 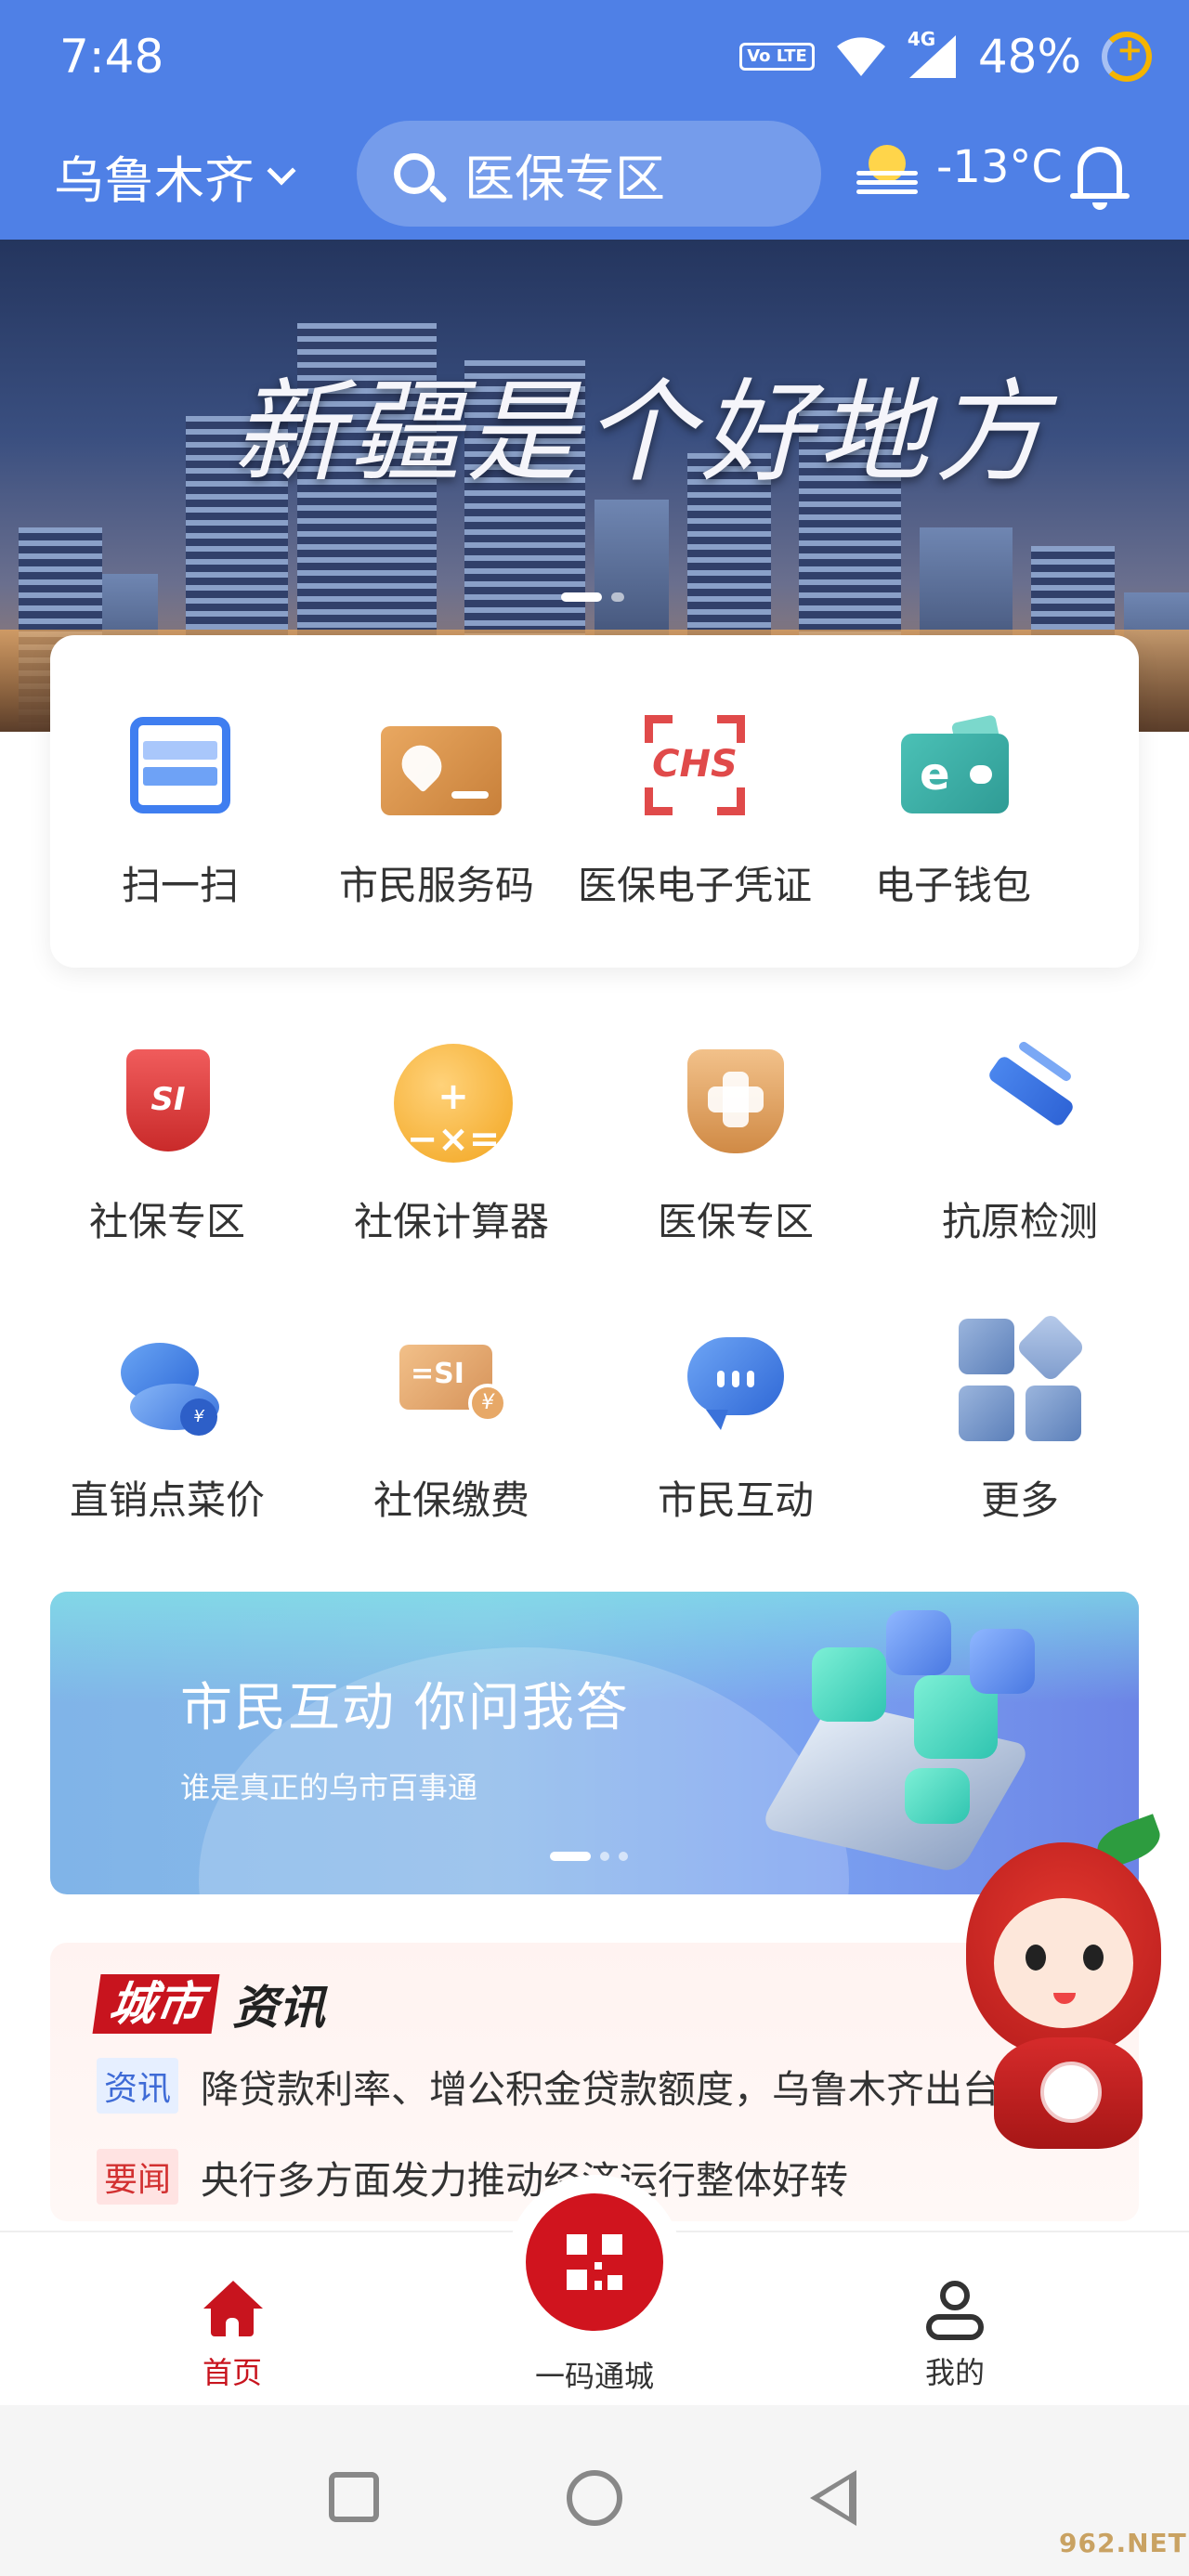 I want to click on watermark-logo: 962.NET, so click(x=1123, y=2543).